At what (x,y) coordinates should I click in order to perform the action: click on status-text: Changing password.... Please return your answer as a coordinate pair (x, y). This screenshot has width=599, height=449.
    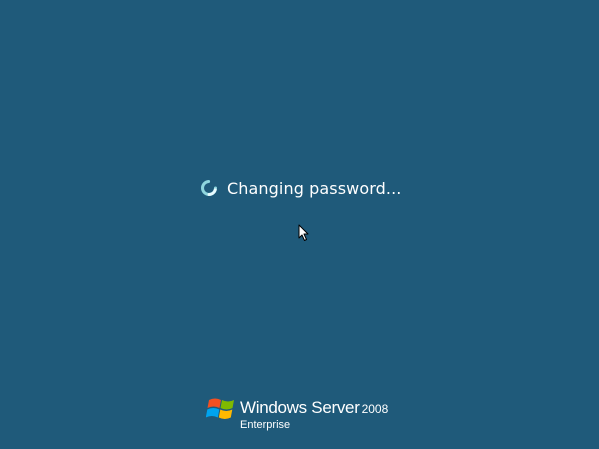
    Looking at the image, I should click on (314, 188).